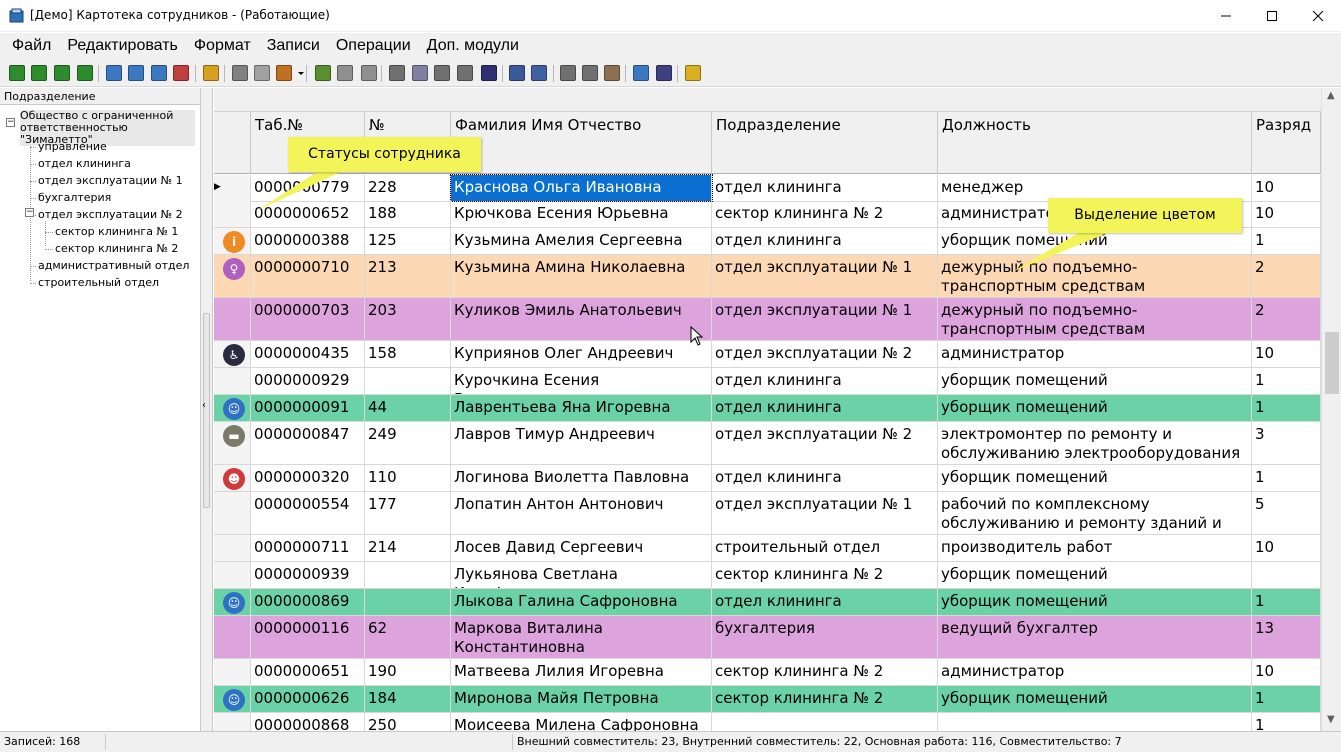 The image size is (1341, 752). What do you see at coordinates (408, 276) in the screenshot?
I see `cell-num: 213` at bounding box center [408, 276].